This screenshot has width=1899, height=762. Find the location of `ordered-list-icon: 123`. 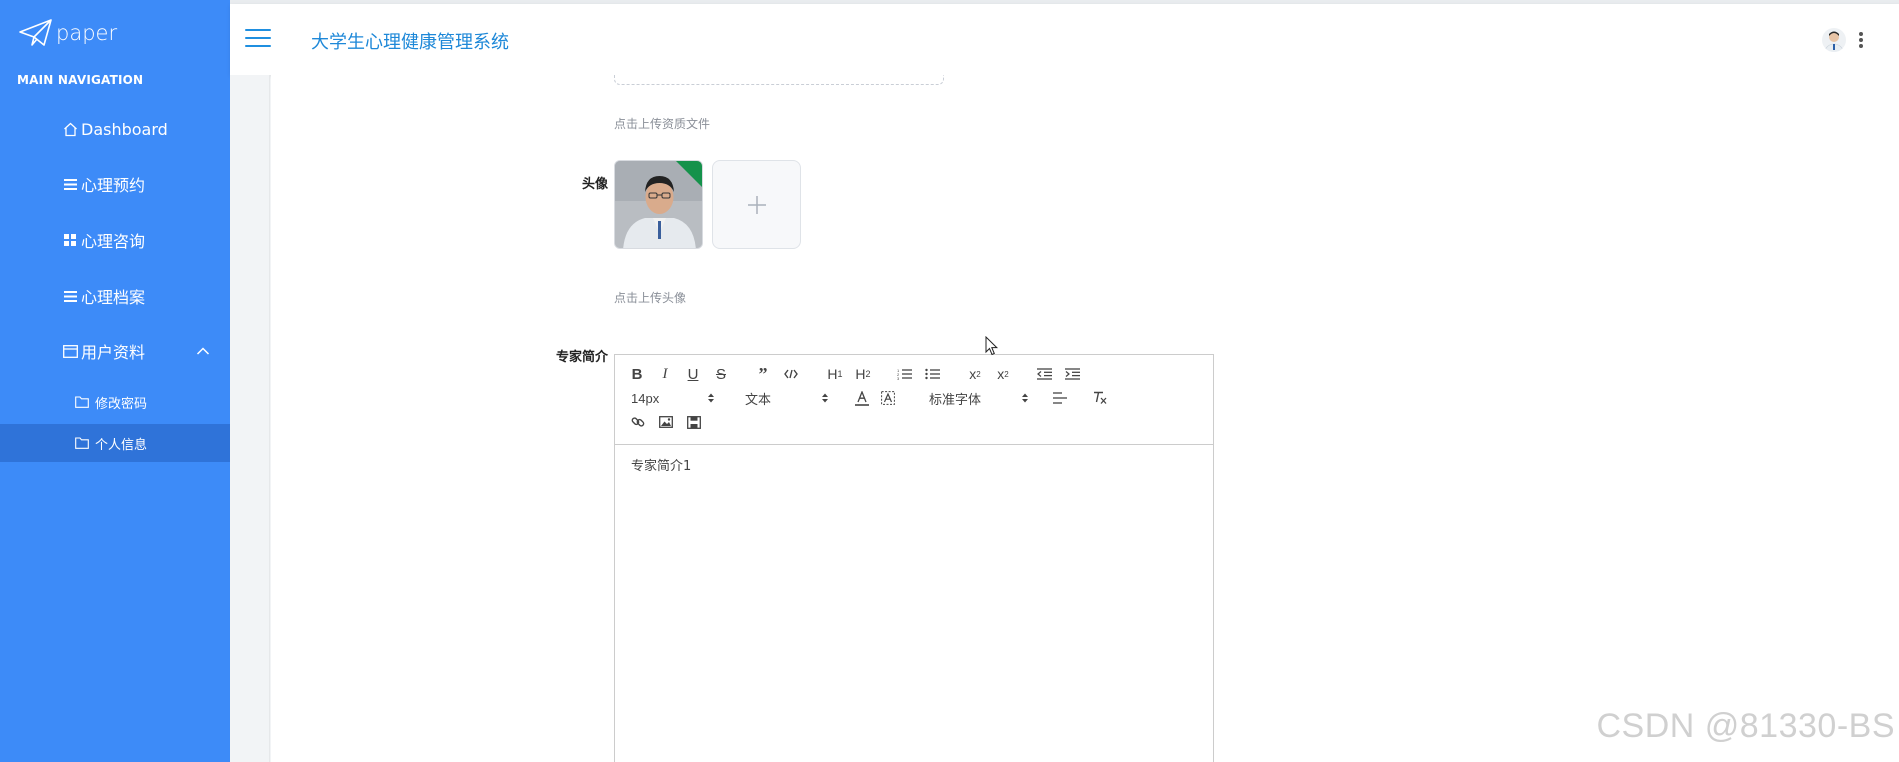

ordered-list-icon: 123 is located at coordinates (904, 374).